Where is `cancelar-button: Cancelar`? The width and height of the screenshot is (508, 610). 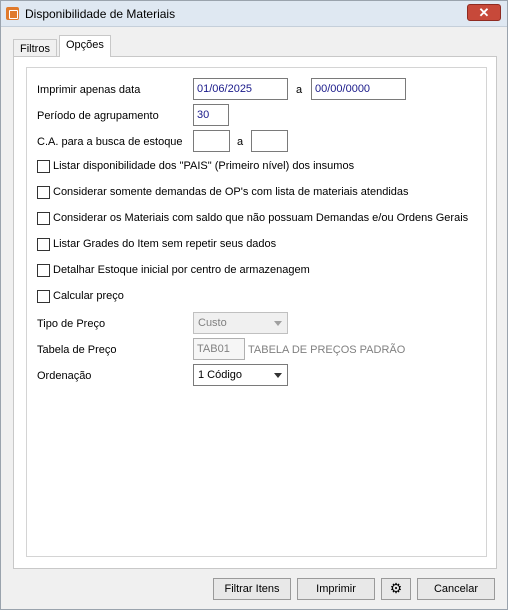
cancelar-button: Cancelar is located at coordinates (456, 589).